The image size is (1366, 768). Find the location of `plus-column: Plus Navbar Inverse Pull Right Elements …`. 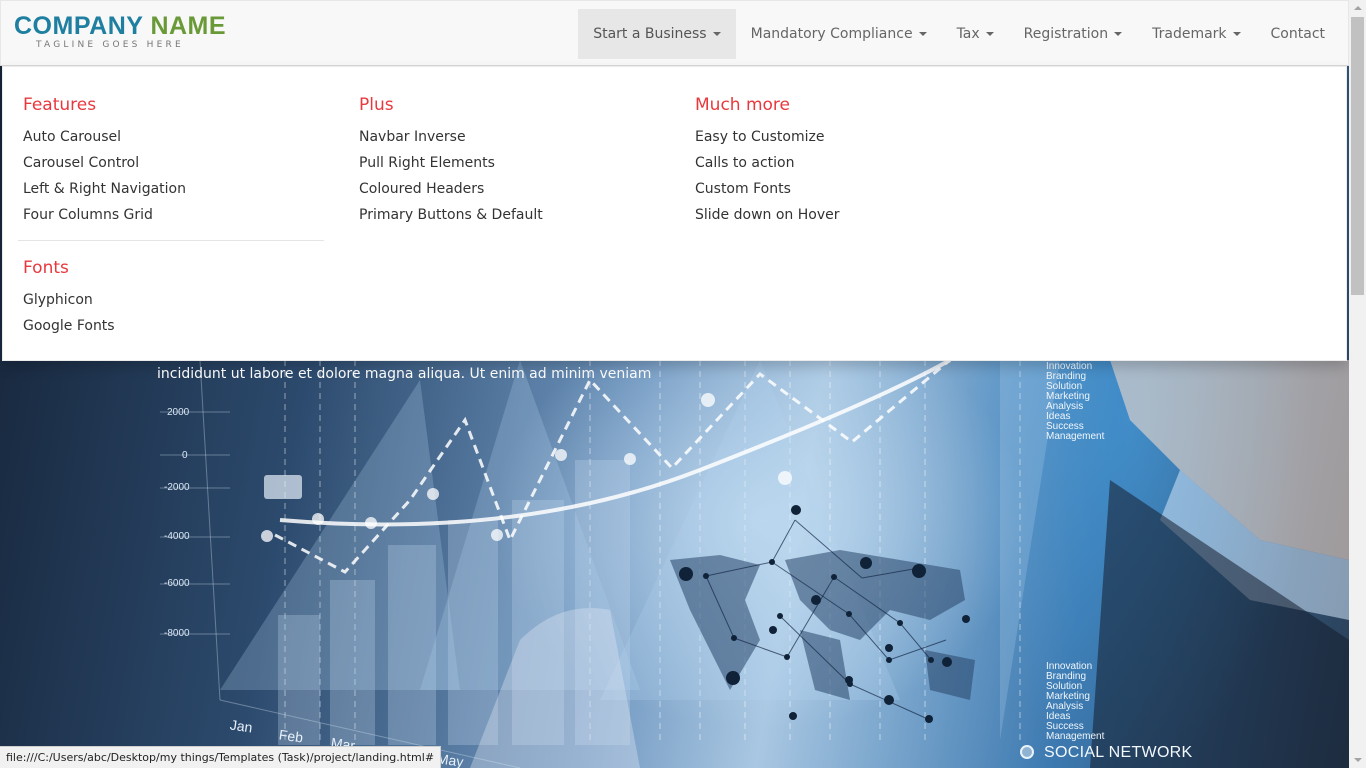

plus-column: Plus Navbar Inverse Pull Right Elements … is located at coordinates (451, 161).